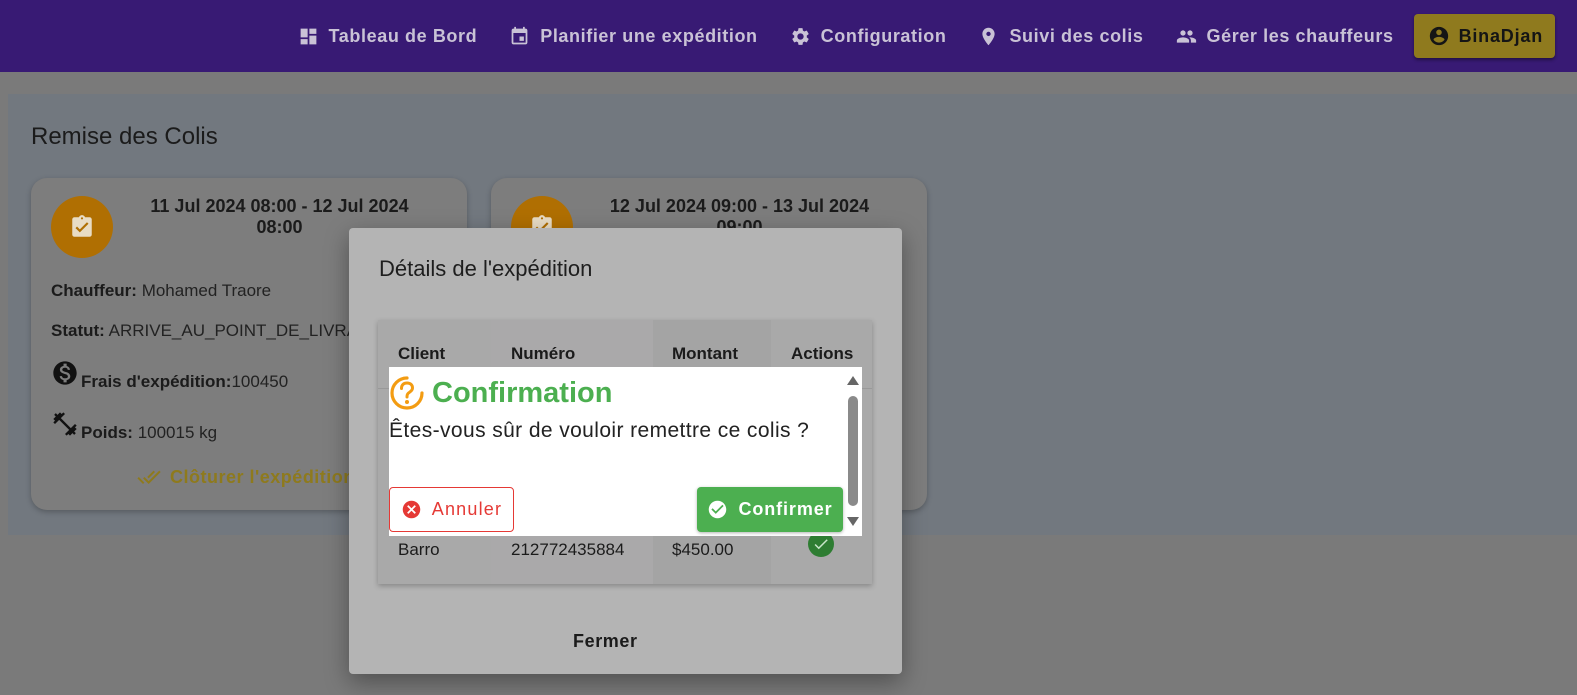  I want to click on nav-configuration: Configuration, so click(868, 36).